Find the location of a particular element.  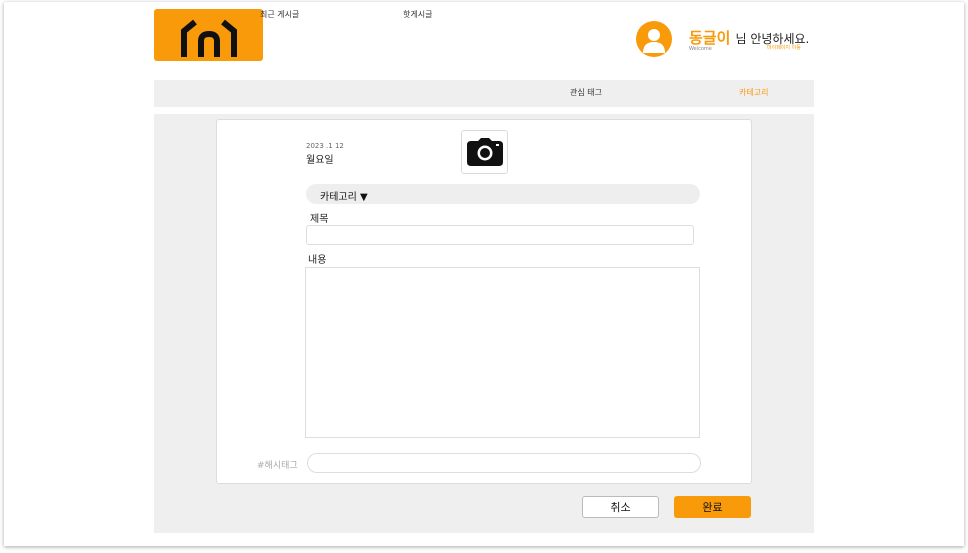

nav-hot-posts: 핫게시글 is located at coordinates (417, 14).